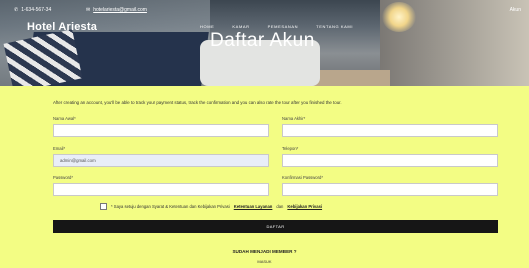 This screenshot has width=529, height=268. Describe the element at coordinates (290, 148) in the screenshot. I see `phone-label: Telepon*` at that location.